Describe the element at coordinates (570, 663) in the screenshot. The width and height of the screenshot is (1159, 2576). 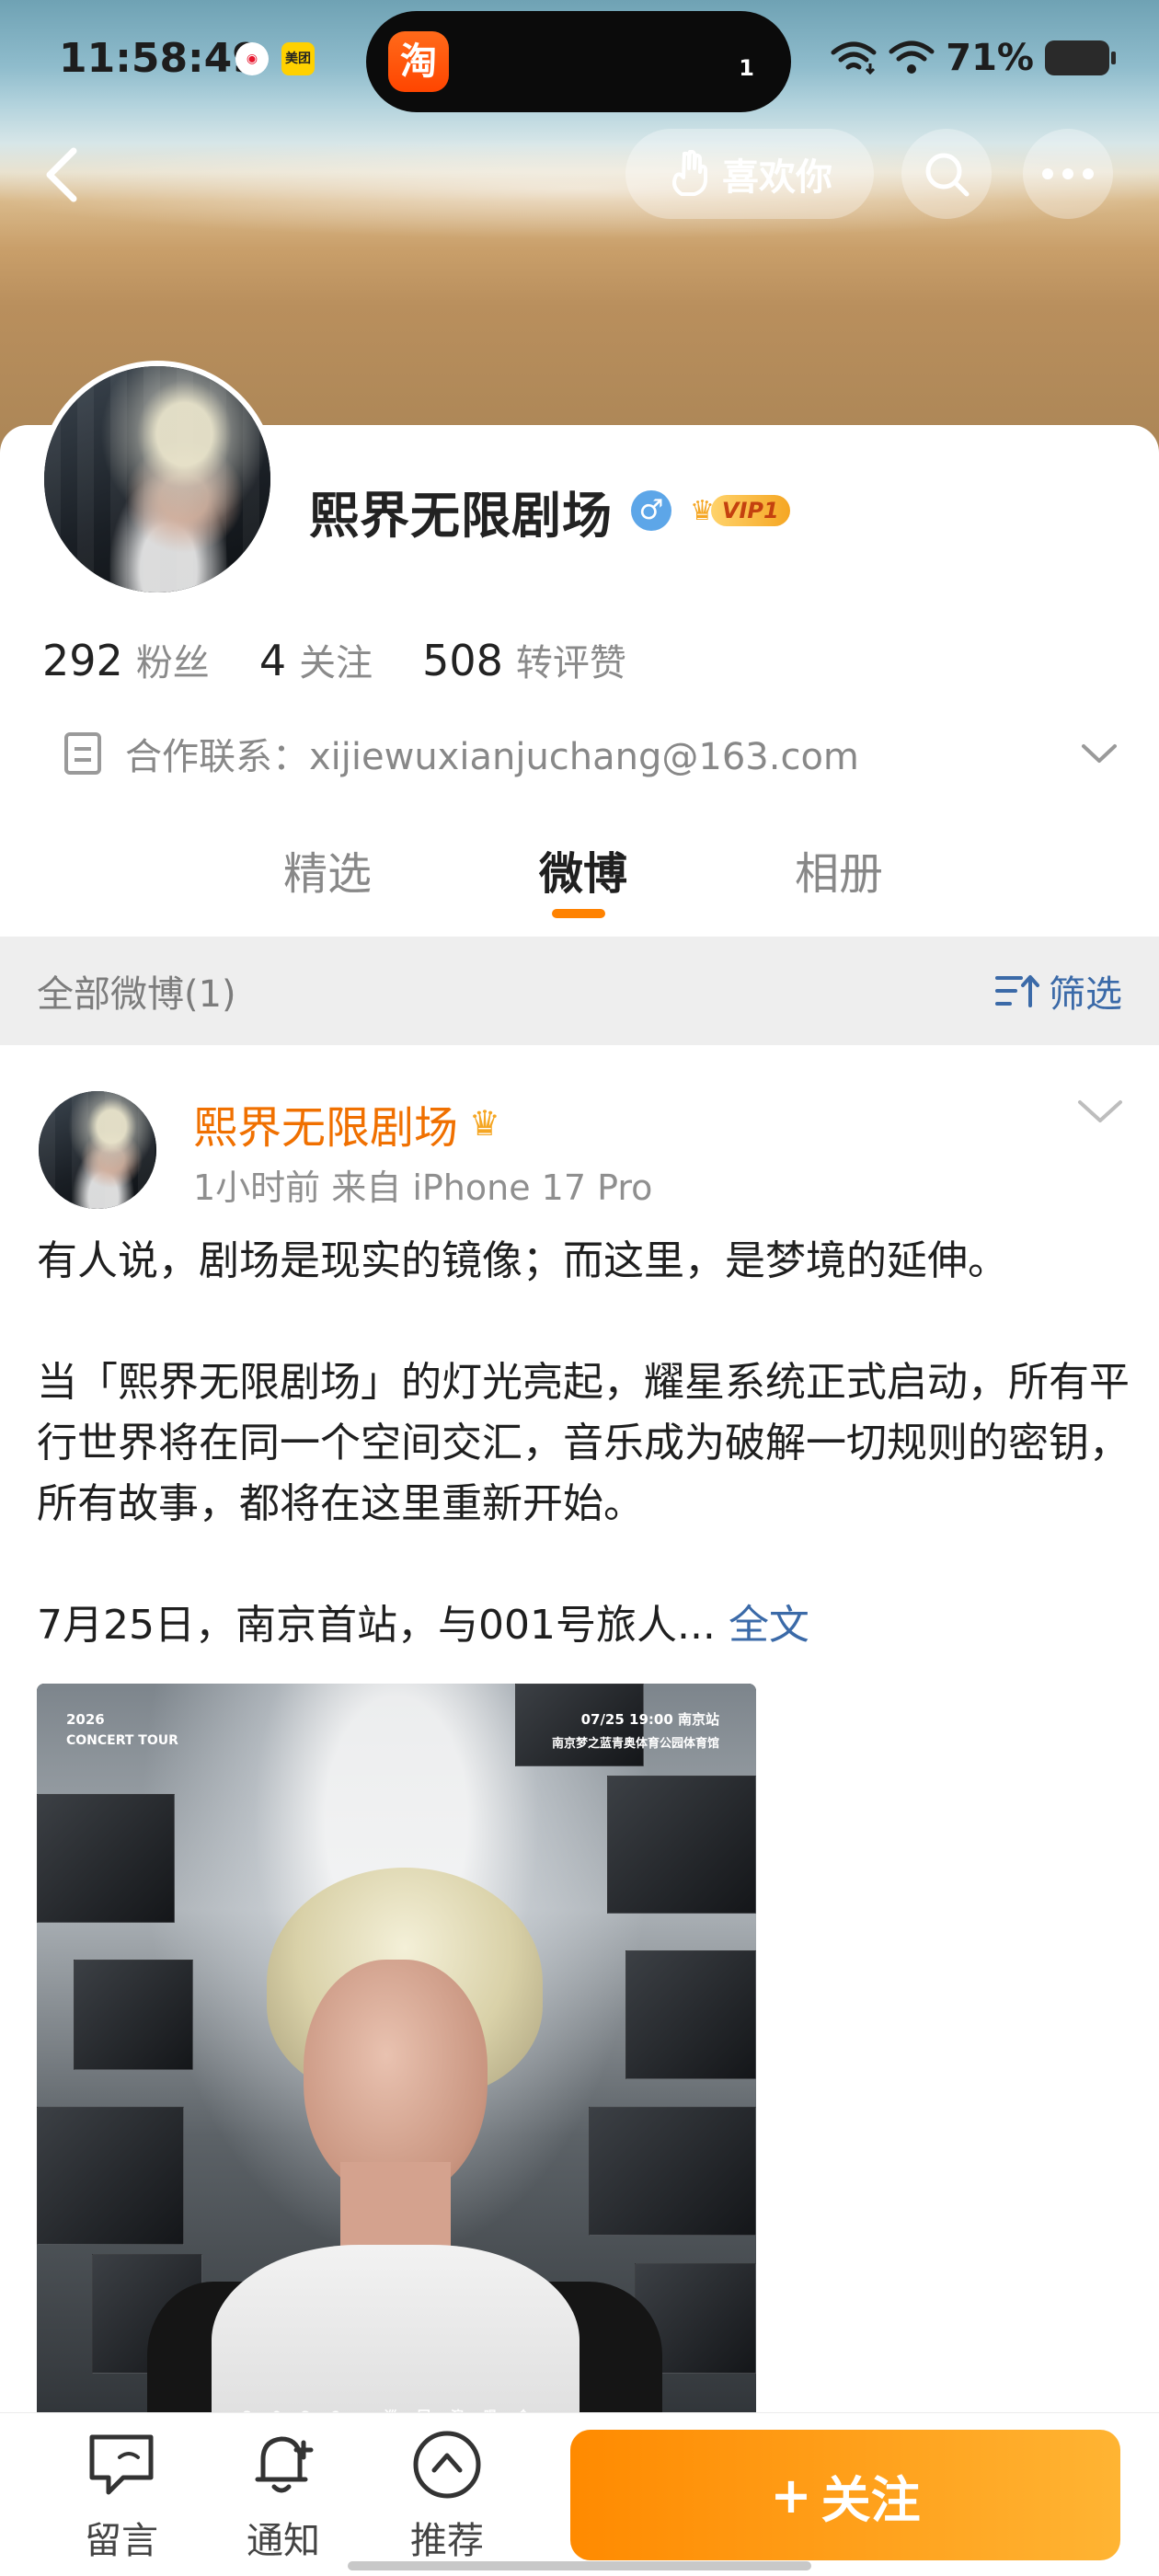
I see `stat-interactions-label: 转评赞` at that location.